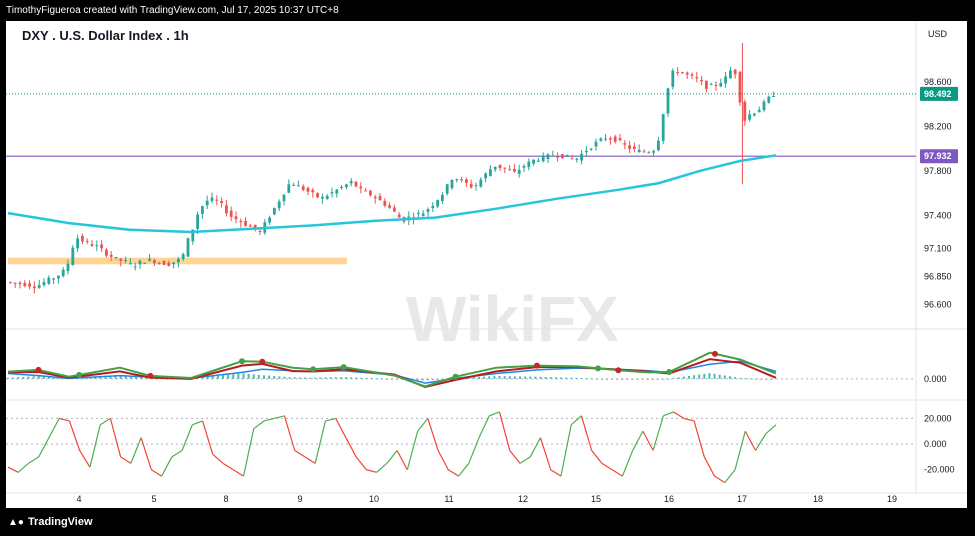  Describe the element at coordinates (448, 499) in the screenshot. I see `time-tick-label: 11` at that location.